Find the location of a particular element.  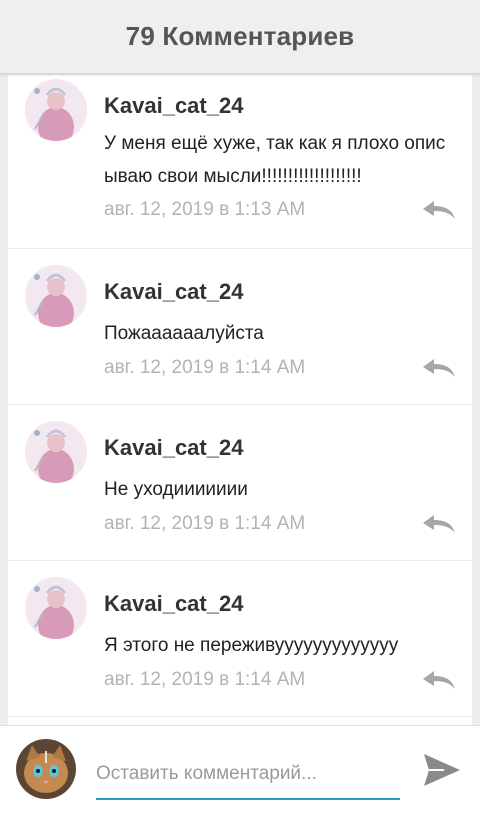

send-icon is located at coordinates (442, 770).